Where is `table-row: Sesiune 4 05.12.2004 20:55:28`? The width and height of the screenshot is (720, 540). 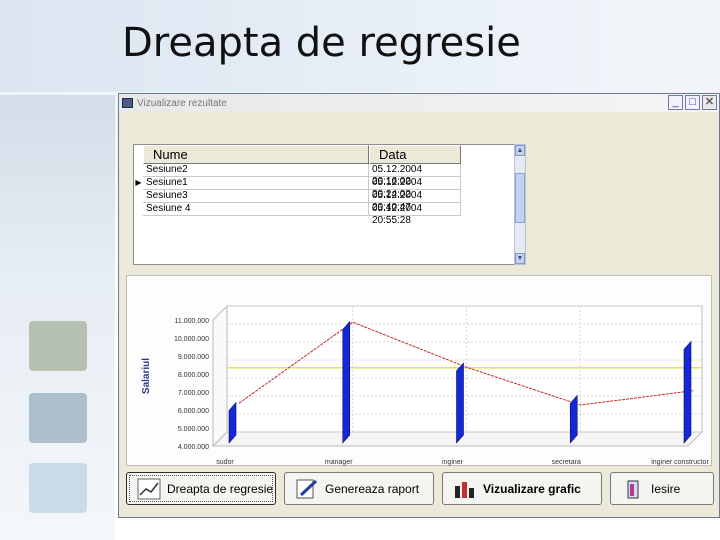
table-row: Sesiune 4 05.12.2004 20:55:28 is located at coordinates (329, 214).